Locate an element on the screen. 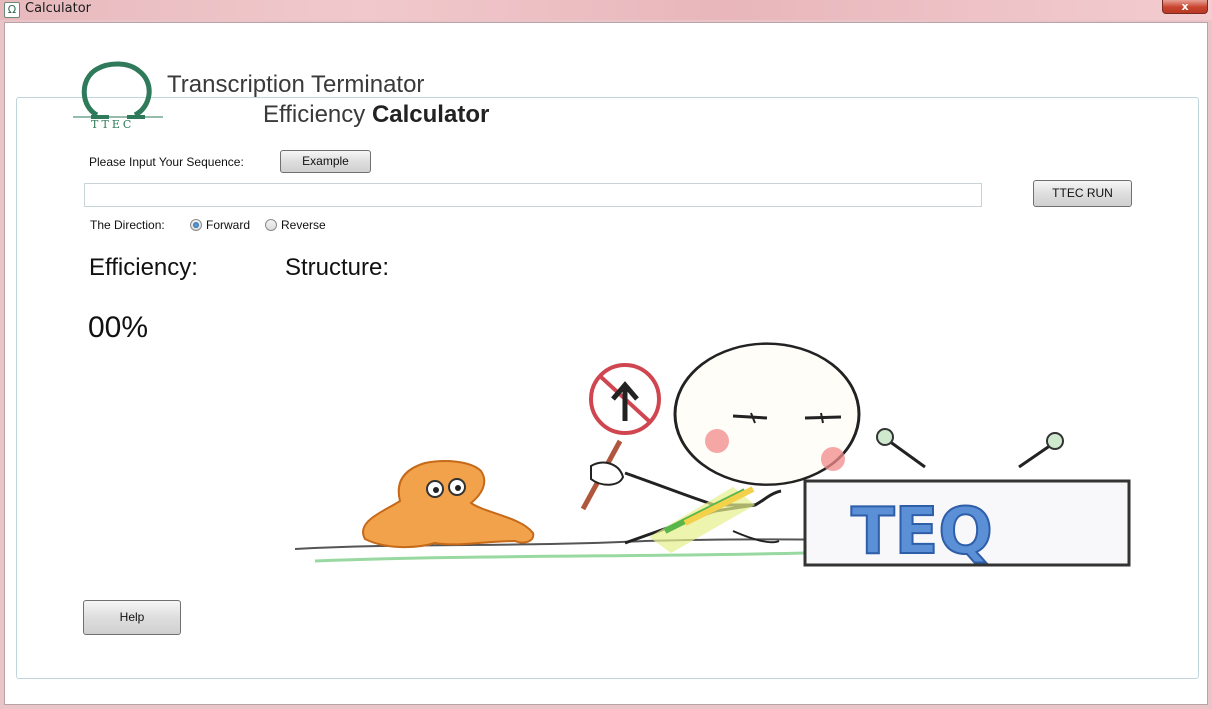  sequence-prompt: Please Input Your Sequence: is located at coordinates (166, 162).